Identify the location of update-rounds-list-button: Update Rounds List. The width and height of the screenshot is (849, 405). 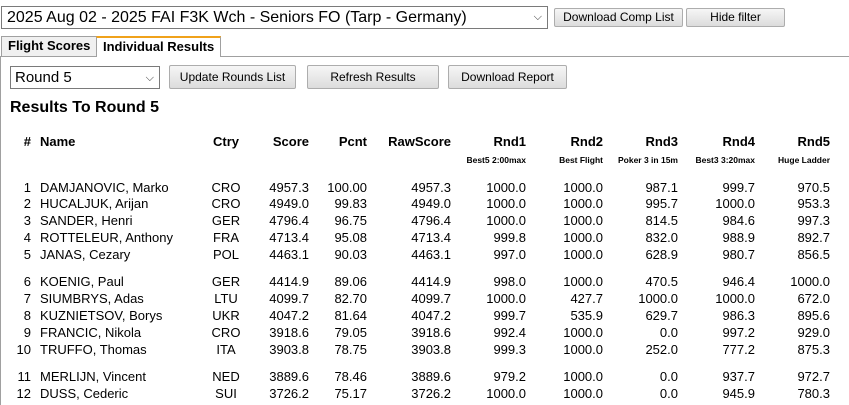
(232, 77).